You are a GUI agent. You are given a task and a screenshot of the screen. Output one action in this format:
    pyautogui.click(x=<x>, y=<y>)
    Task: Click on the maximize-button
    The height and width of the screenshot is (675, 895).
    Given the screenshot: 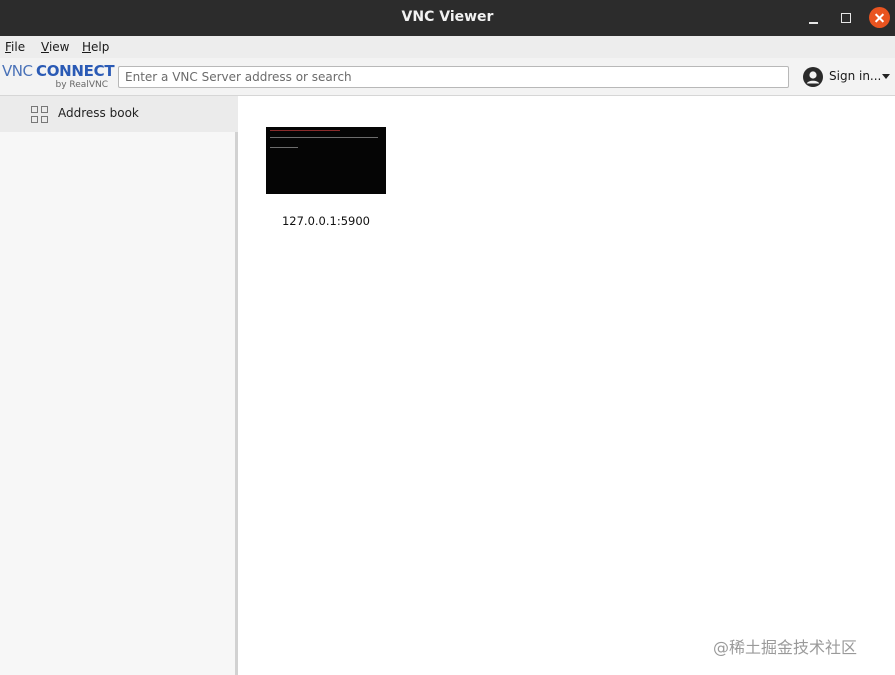 What is the action you would take?
    pyautogui.click(x=846, y=18)
    